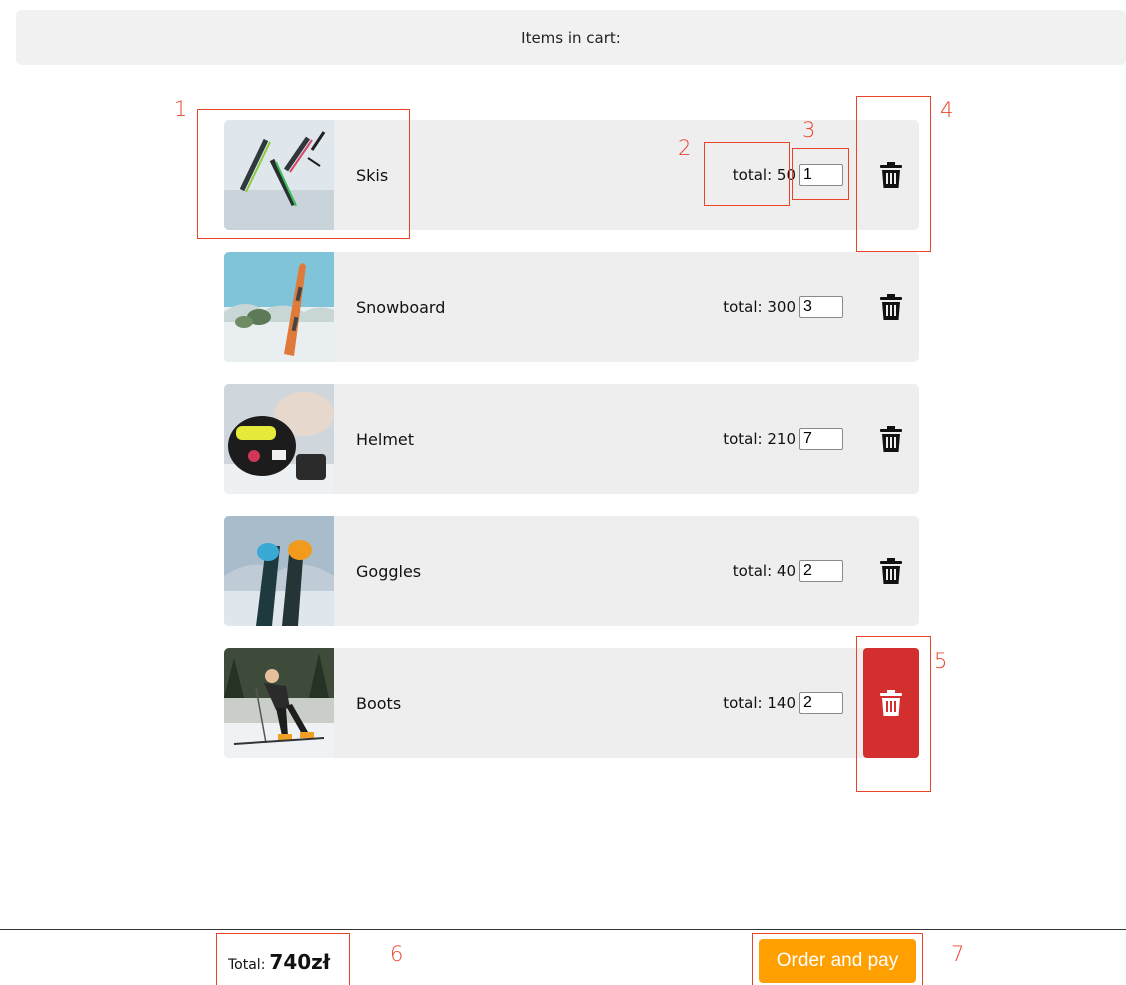  Describe the element at coordinates (685, 148) in the screenshot. I see `annotation-label-2: 2` at that location.